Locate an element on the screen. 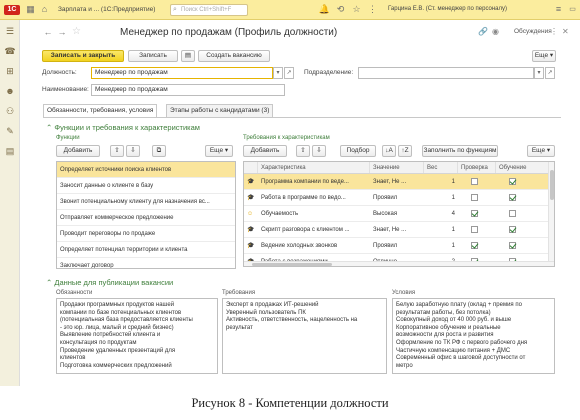 Image resolution: width=580 pixels, height=420 pixels. column-header: Вес is located at coordinates (441, 167).